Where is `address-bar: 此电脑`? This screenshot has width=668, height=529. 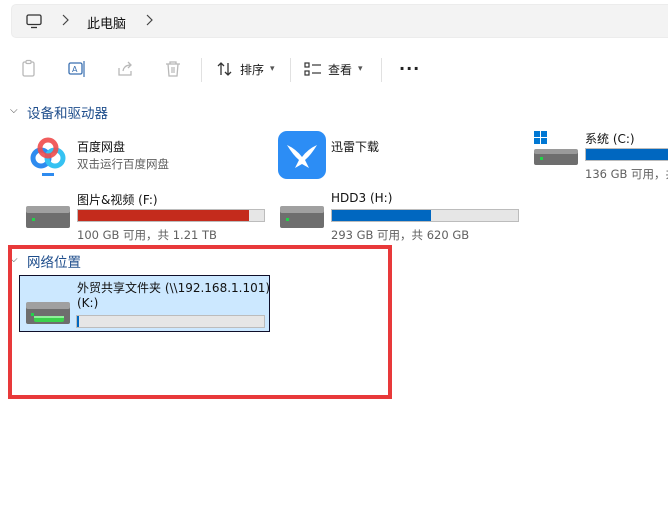
address-bar: 此电脑 is located at coordinates (339, 21).